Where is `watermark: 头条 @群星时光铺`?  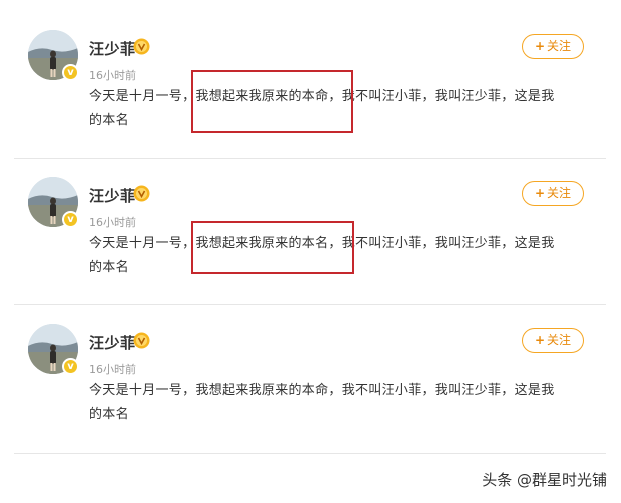 watermark: 头条 @群星时光铺 is located at coordinates (544, 480).